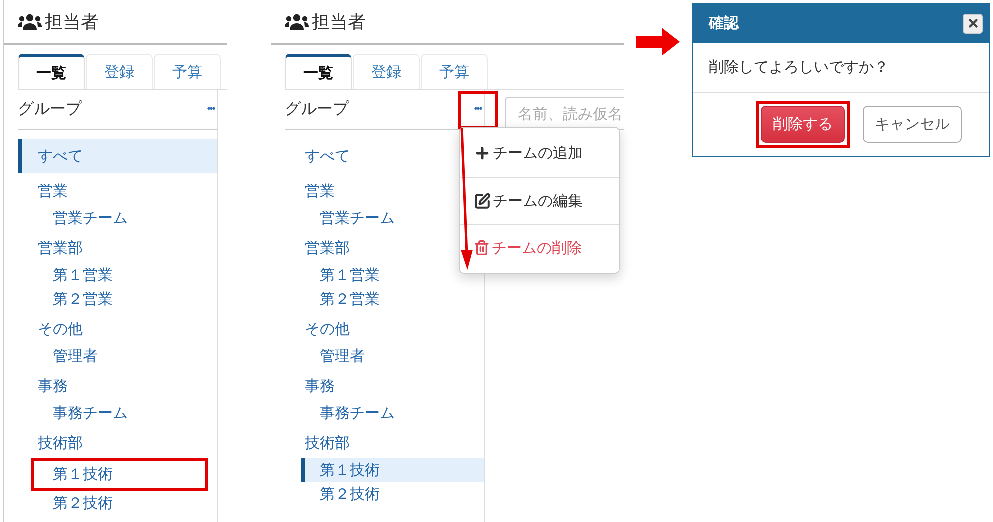  What do you see at coordinates (912, 124) in the screenshot?
I see `cancel-button: キャンセル` at bounding box center [912, 124].